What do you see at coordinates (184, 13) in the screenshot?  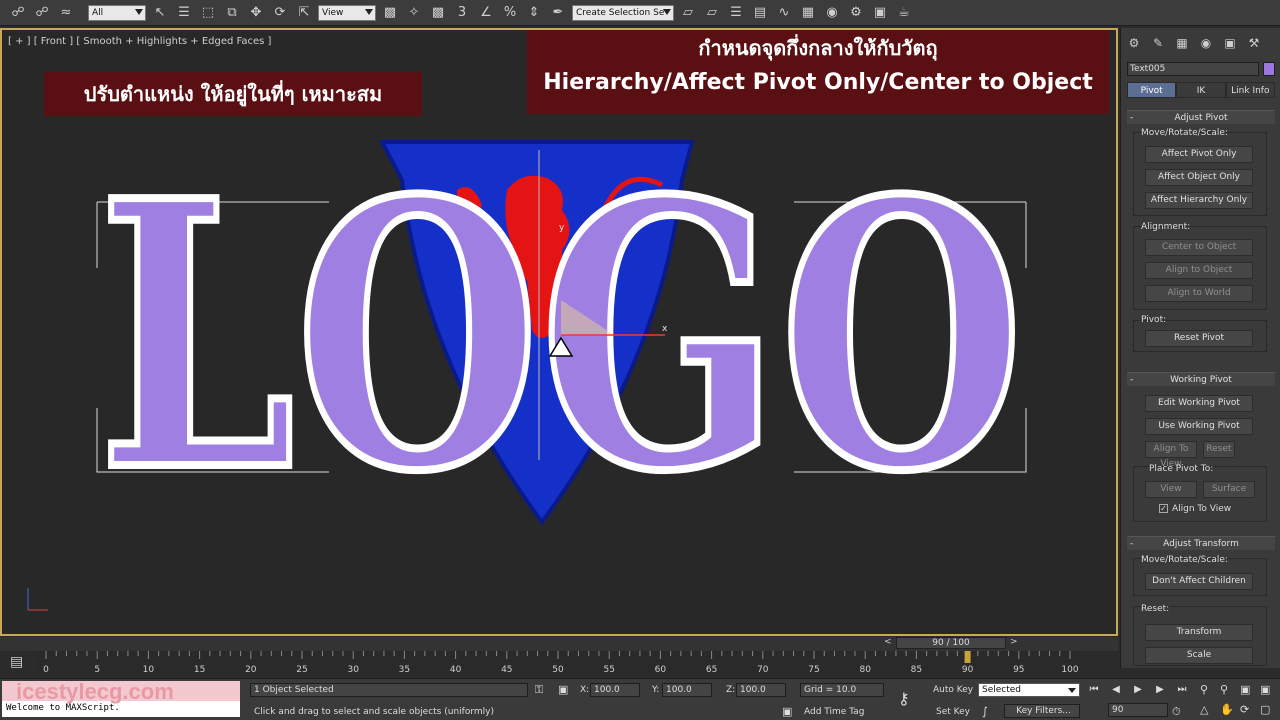 I see `select-by-name-icon: ☰` at bounding box center [184, 13].